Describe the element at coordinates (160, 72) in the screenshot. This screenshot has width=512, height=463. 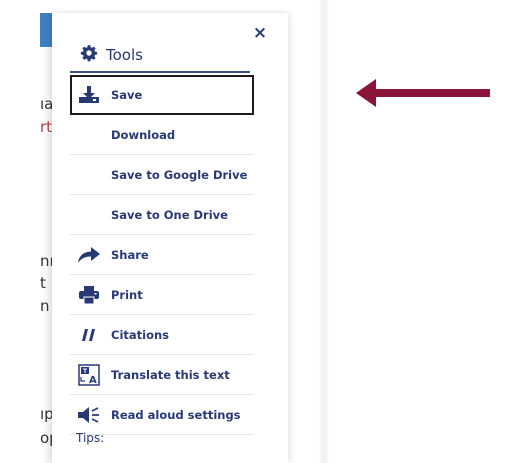
I see `title-underline` at that location.